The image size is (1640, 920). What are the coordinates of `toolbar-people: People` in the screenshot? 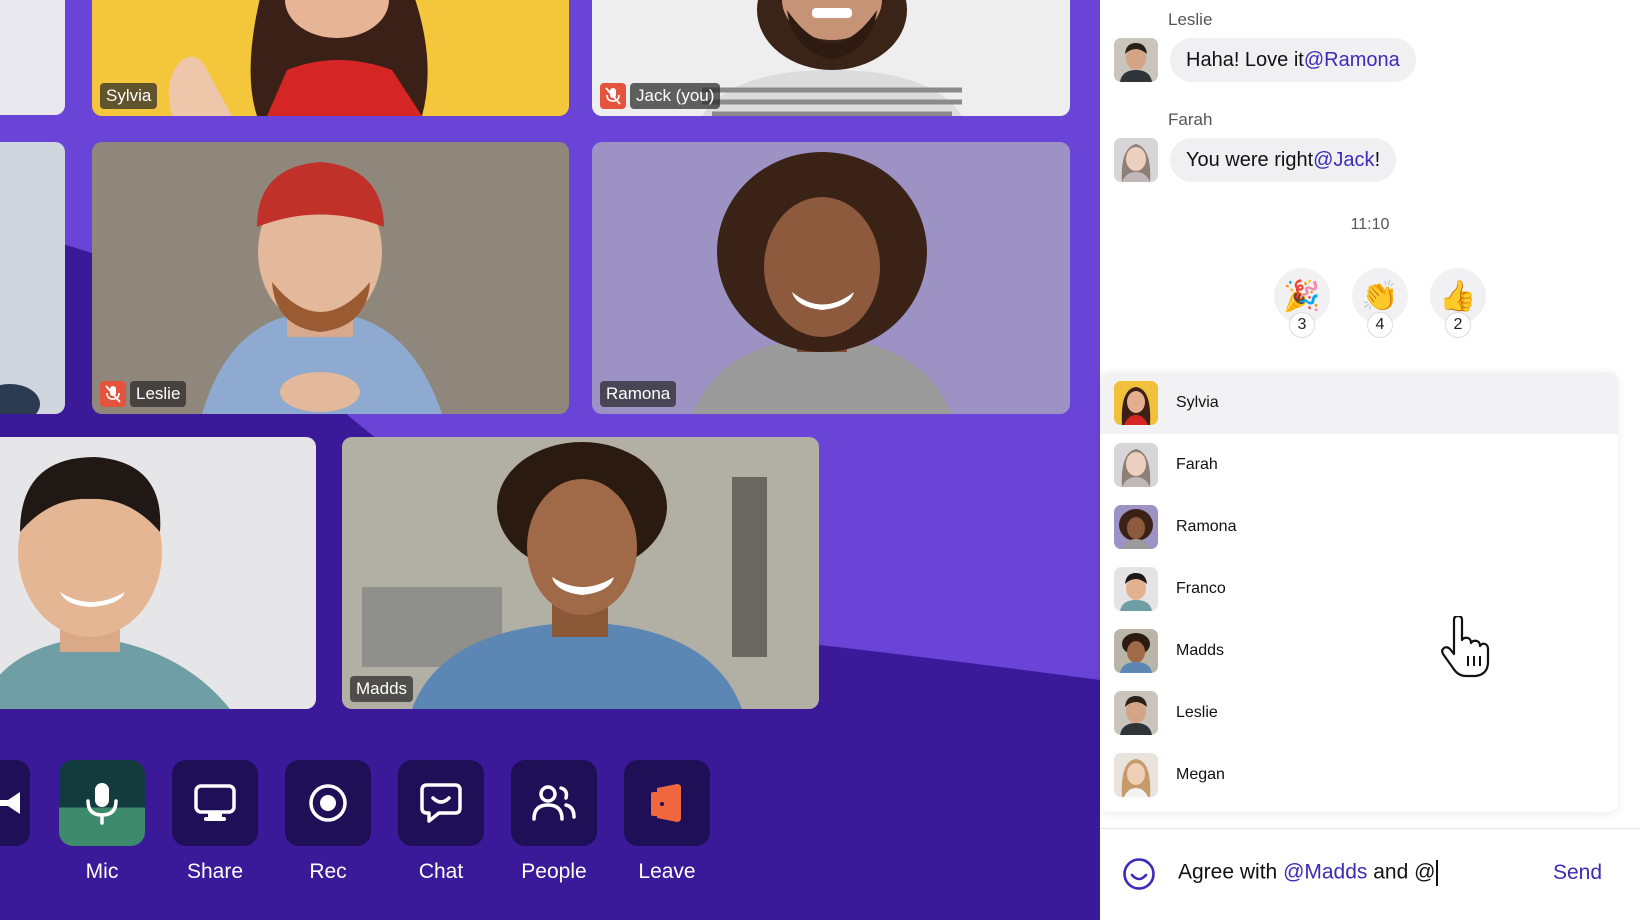 It's located at (554, 822).